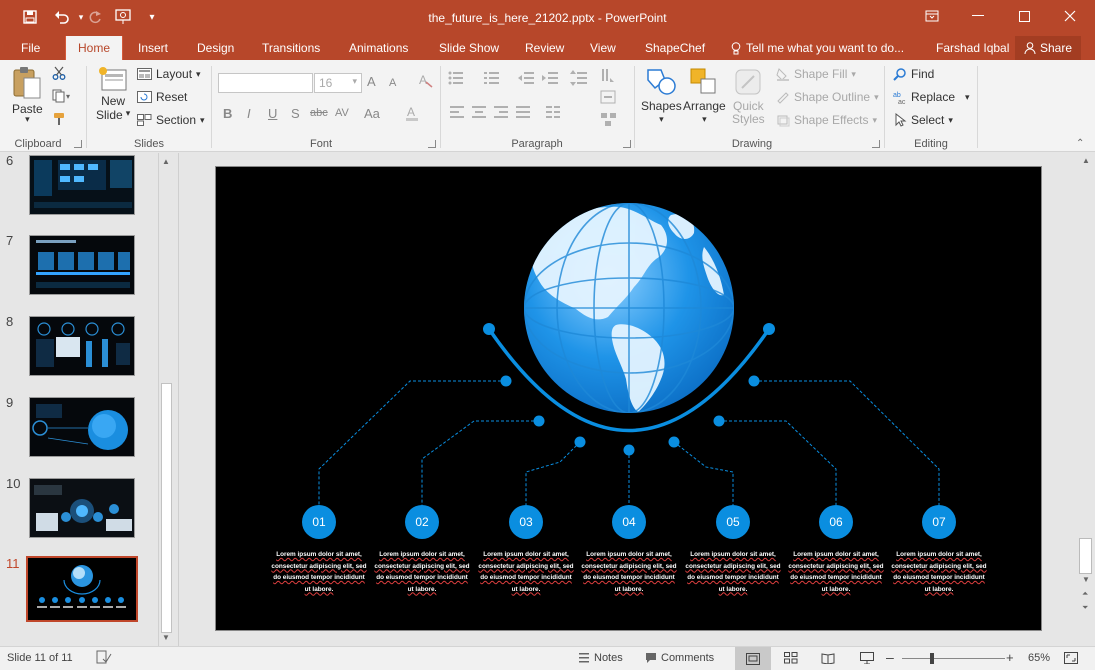 This screenshot has width=1095, height=670. Describe the element at coordinates (265, 83) in the screenshot. I see `font-name-combo` at that location.